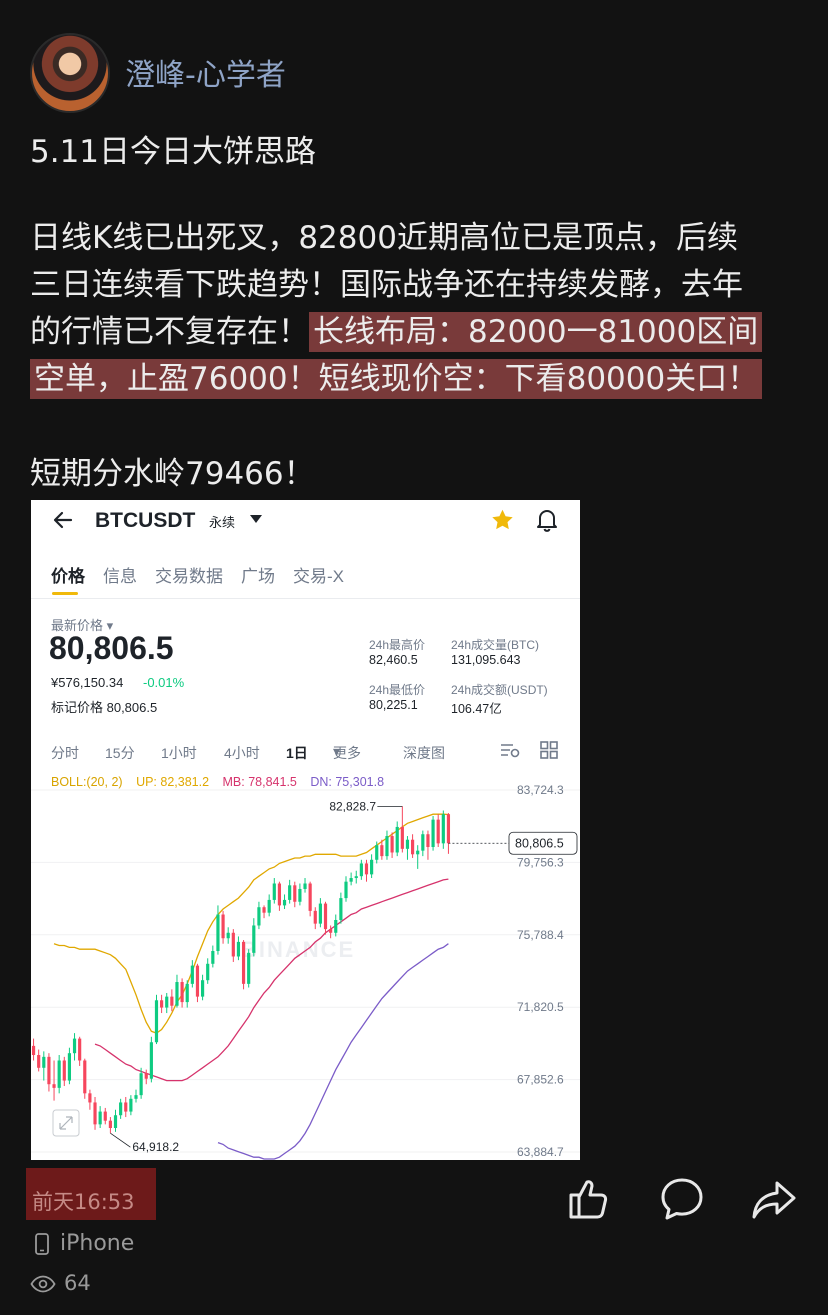 This screenshot has width=828, height=1315. What do you see at coordinates (173, 152) in the screenshot?
I see `post-title: 5.11日今日大饼思路` at bounding box center [173, 152].